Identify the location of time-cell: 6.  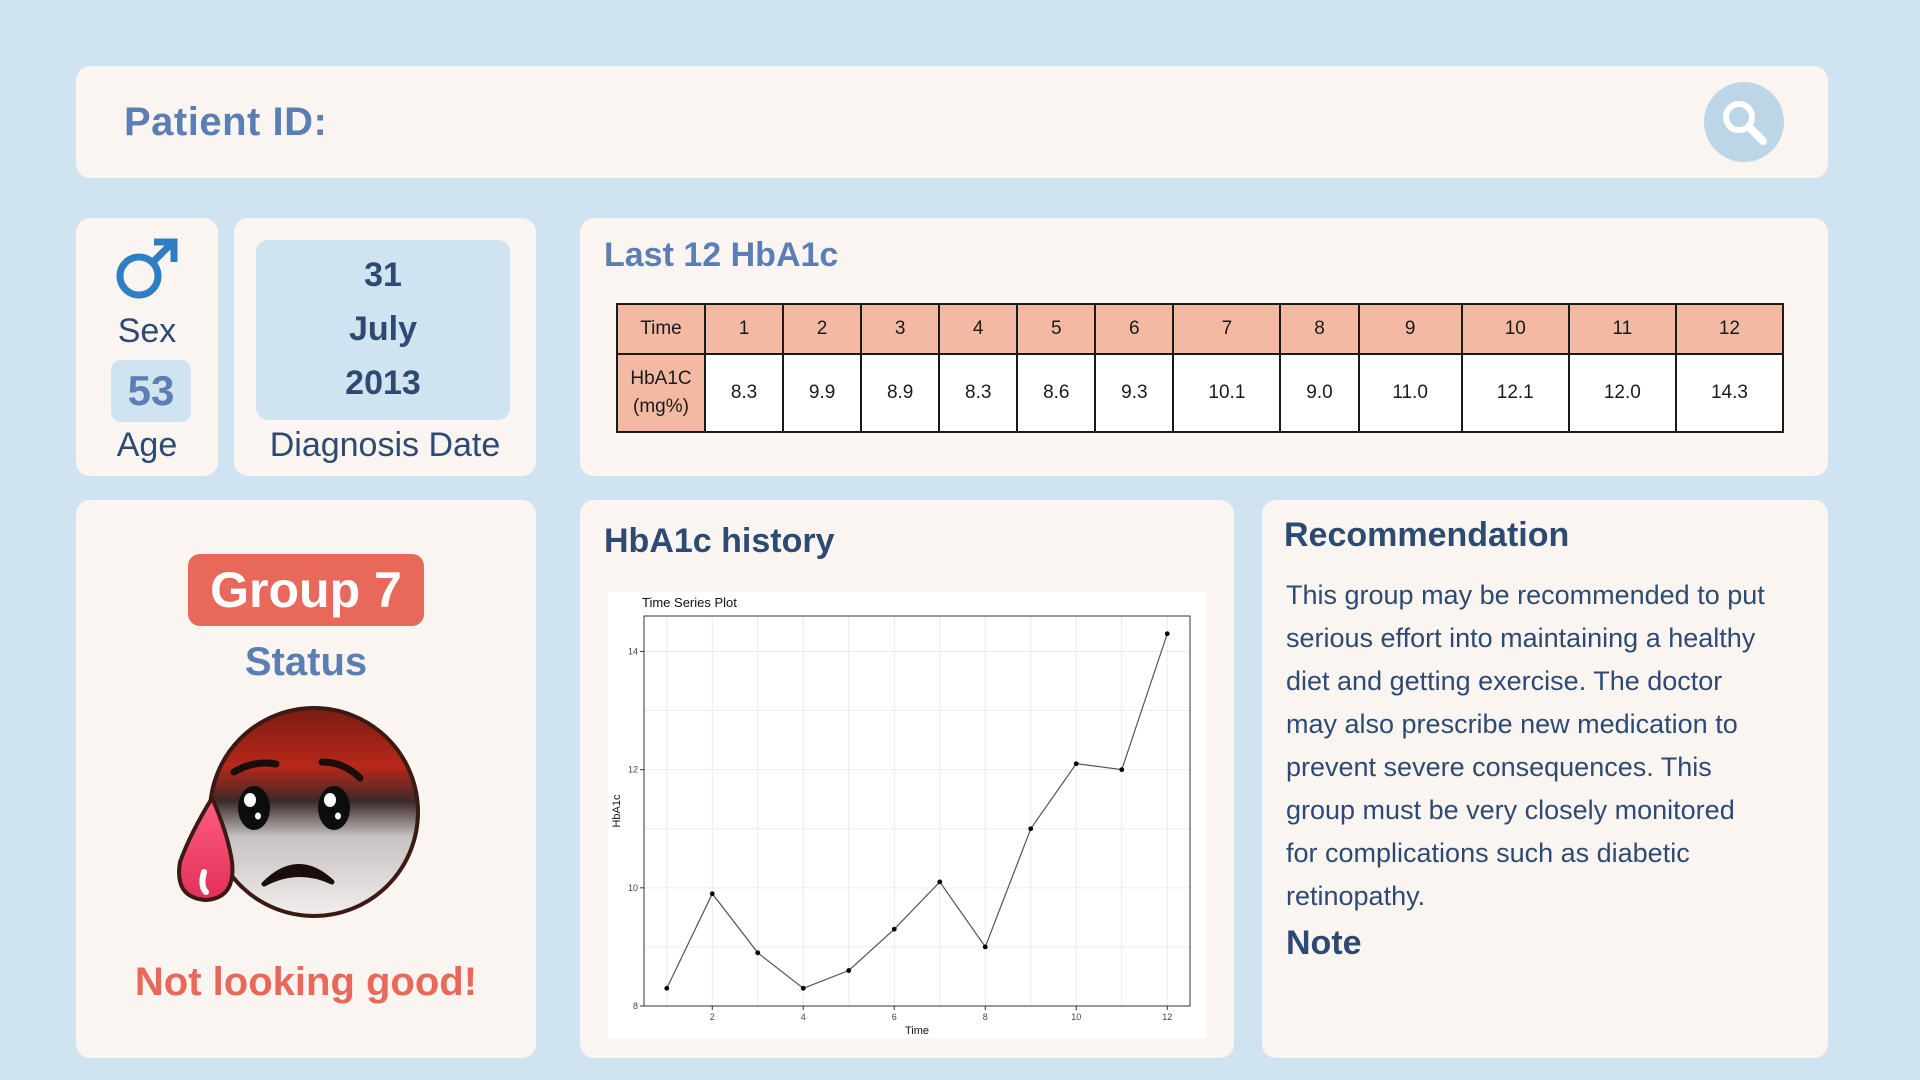
(1134, 329).